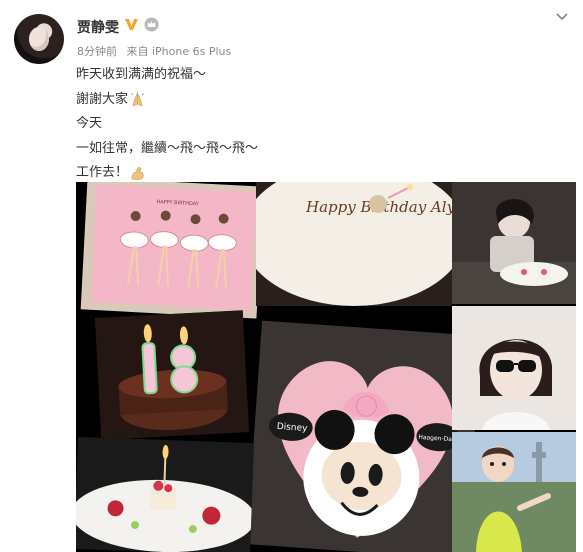 This screenshot has height=552, width=583. I want to click on post-time: 8分钟前, so click(97, 51).